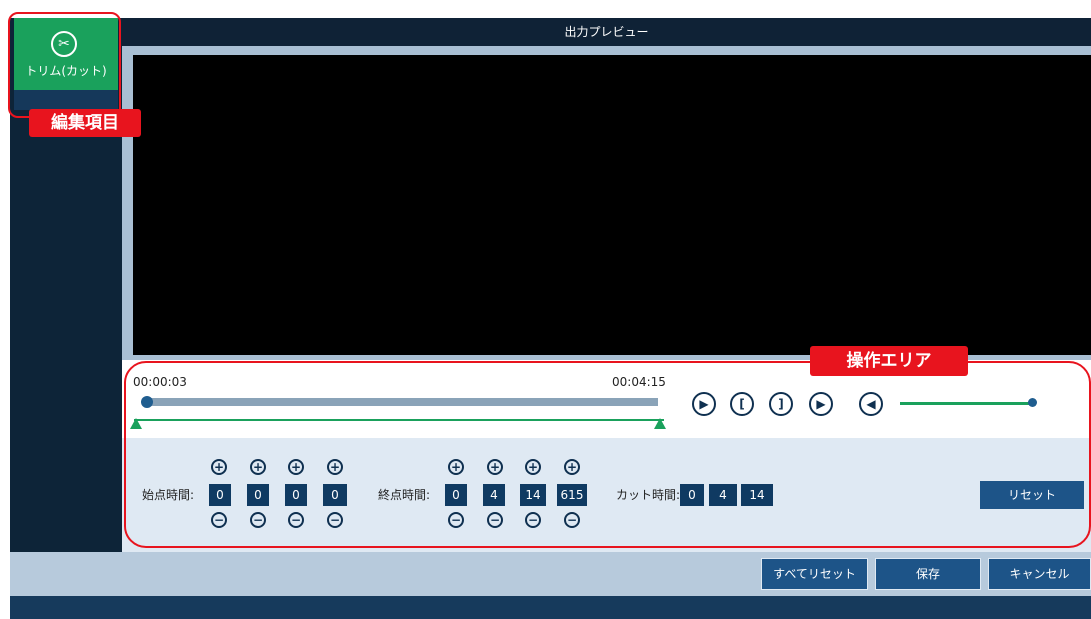 The image size is (1091, 619). Describe the element at coordinates (1039, 574) in the screenshot. I see `cancel-button: キャンセル` at that location.